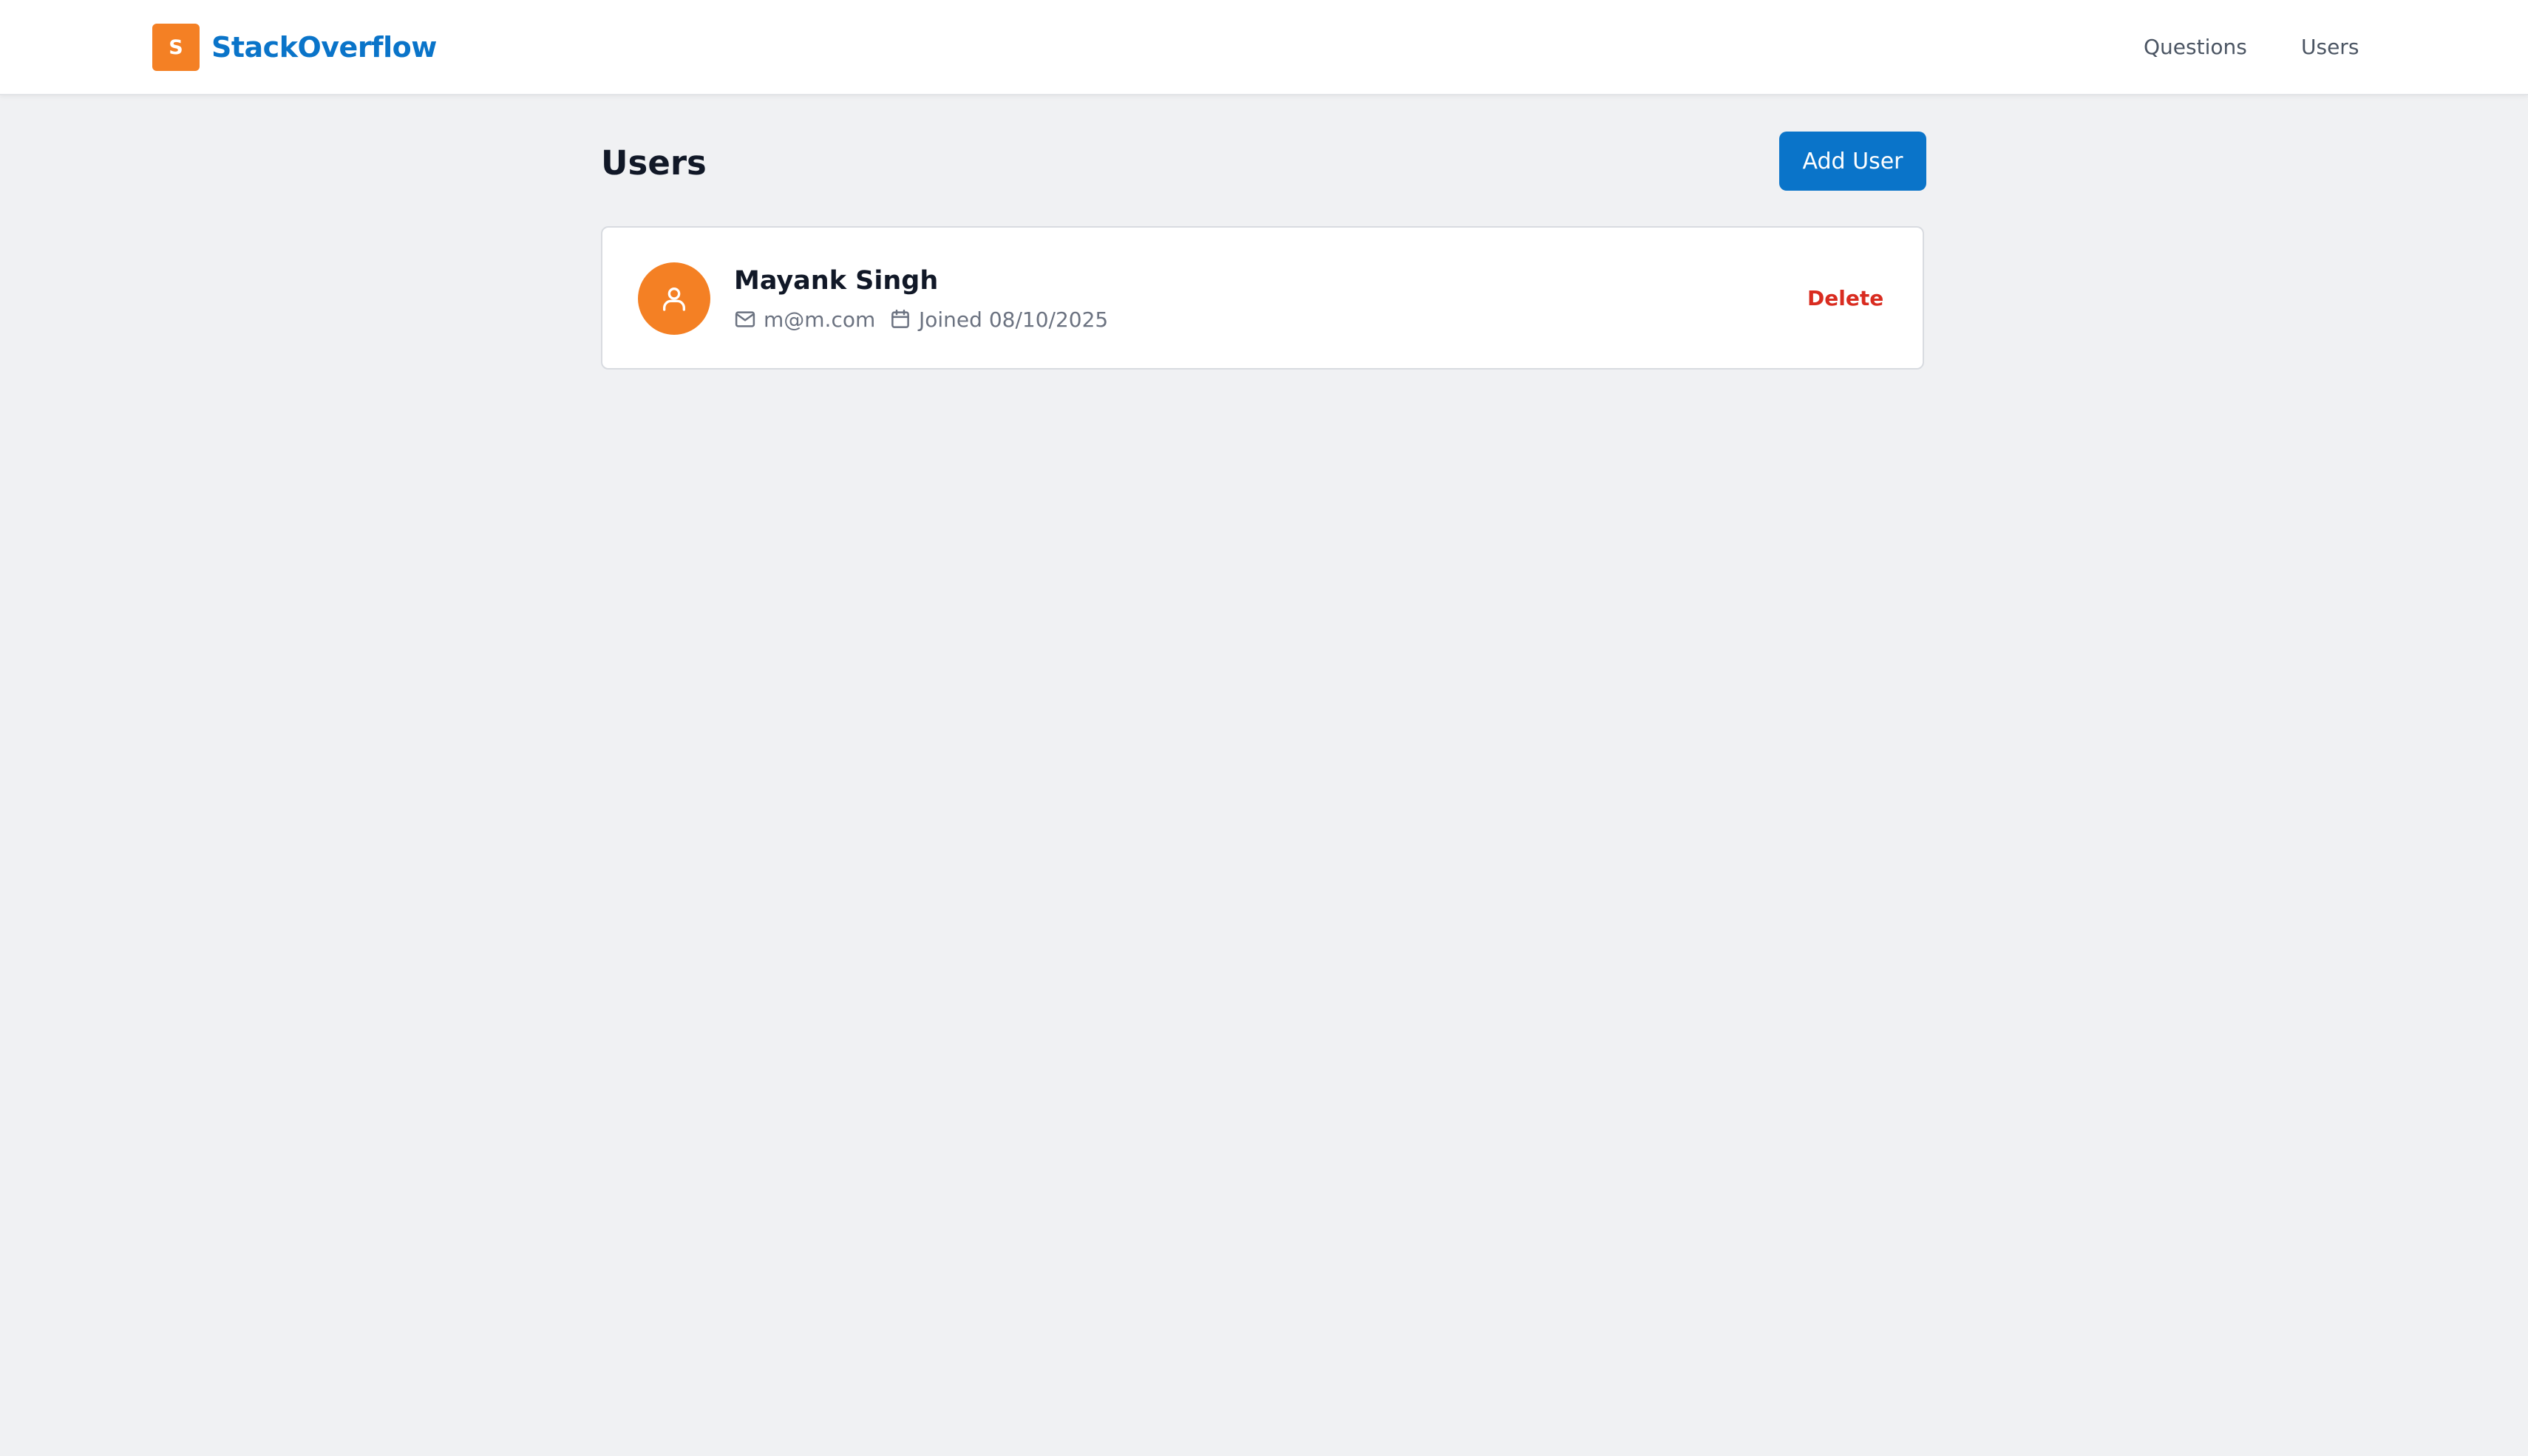  What do you see at coordinates (1264, 47) in the screenshot?
I see `top-navigation-bar: S StackOverflow Questions Users` at bounding box center [1264, 47].